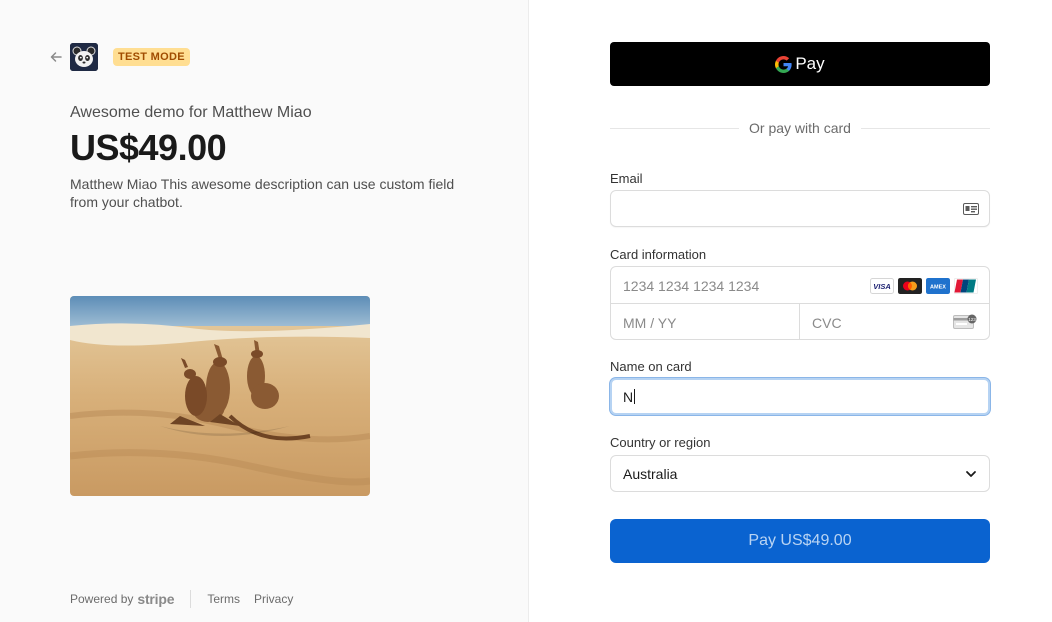 Image resolution: width=1052 pixels, height=622 pixels. I want to click on powered-by-label: Powered by, so click(102, 599).